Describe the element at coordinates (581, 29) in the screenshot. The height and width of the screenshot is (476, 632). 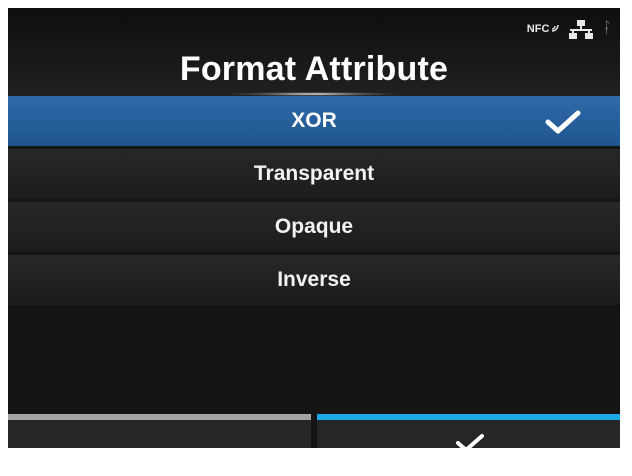
I see `network-icon` at that location.